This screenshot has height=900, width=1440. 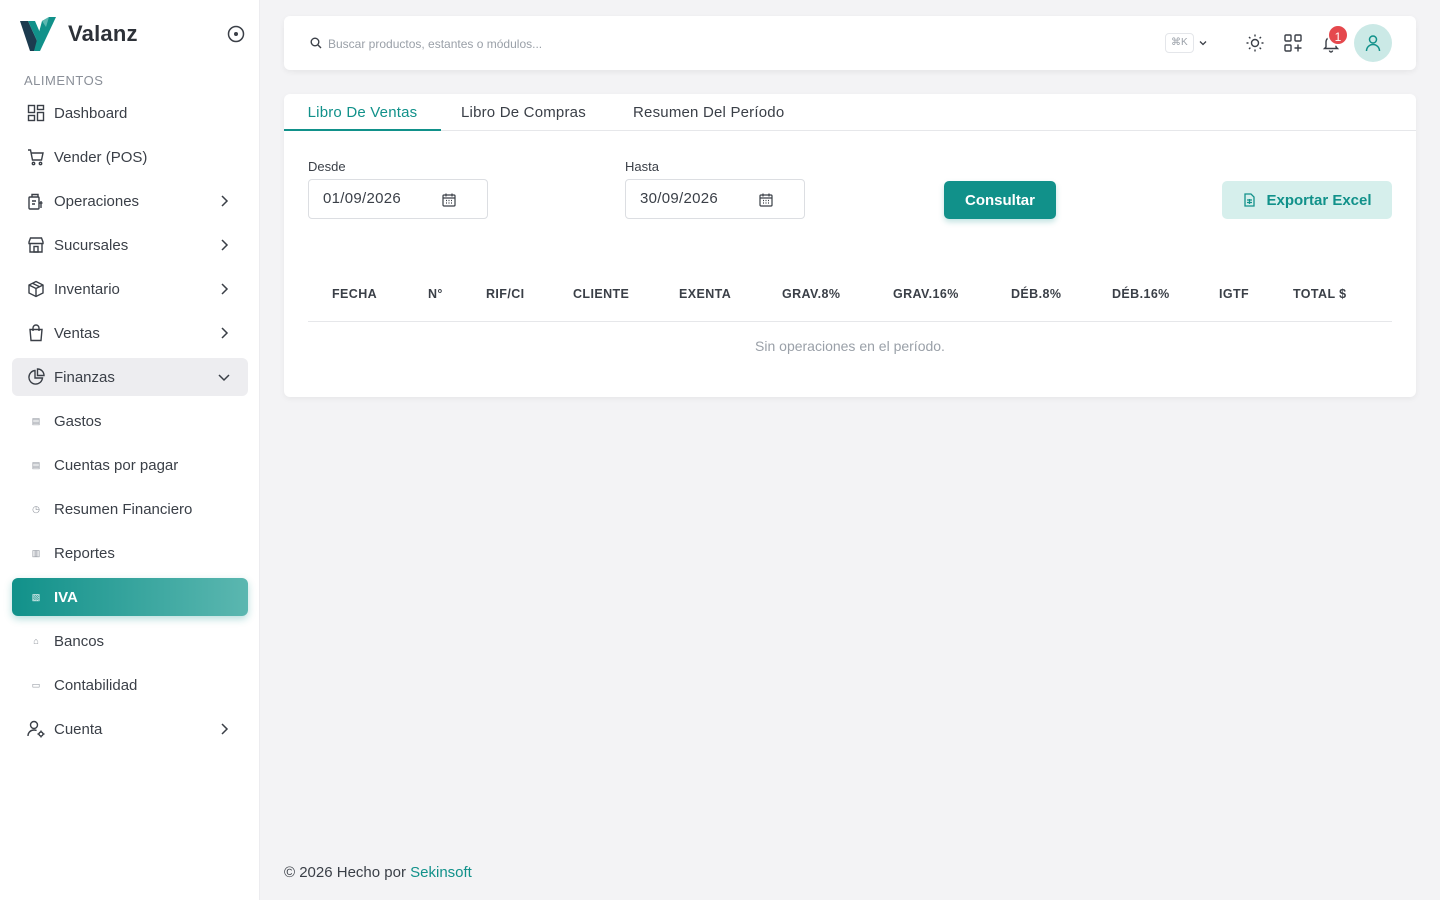 I want to click on topbar: ⌘K 1, so click(x=850, y=43).